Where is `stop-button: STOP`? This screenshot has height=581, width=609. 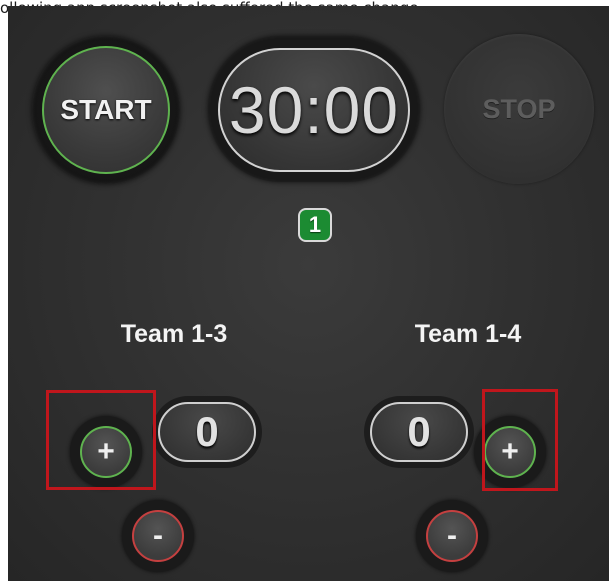 stop-button: STOP is located at coordinates (519, 109).